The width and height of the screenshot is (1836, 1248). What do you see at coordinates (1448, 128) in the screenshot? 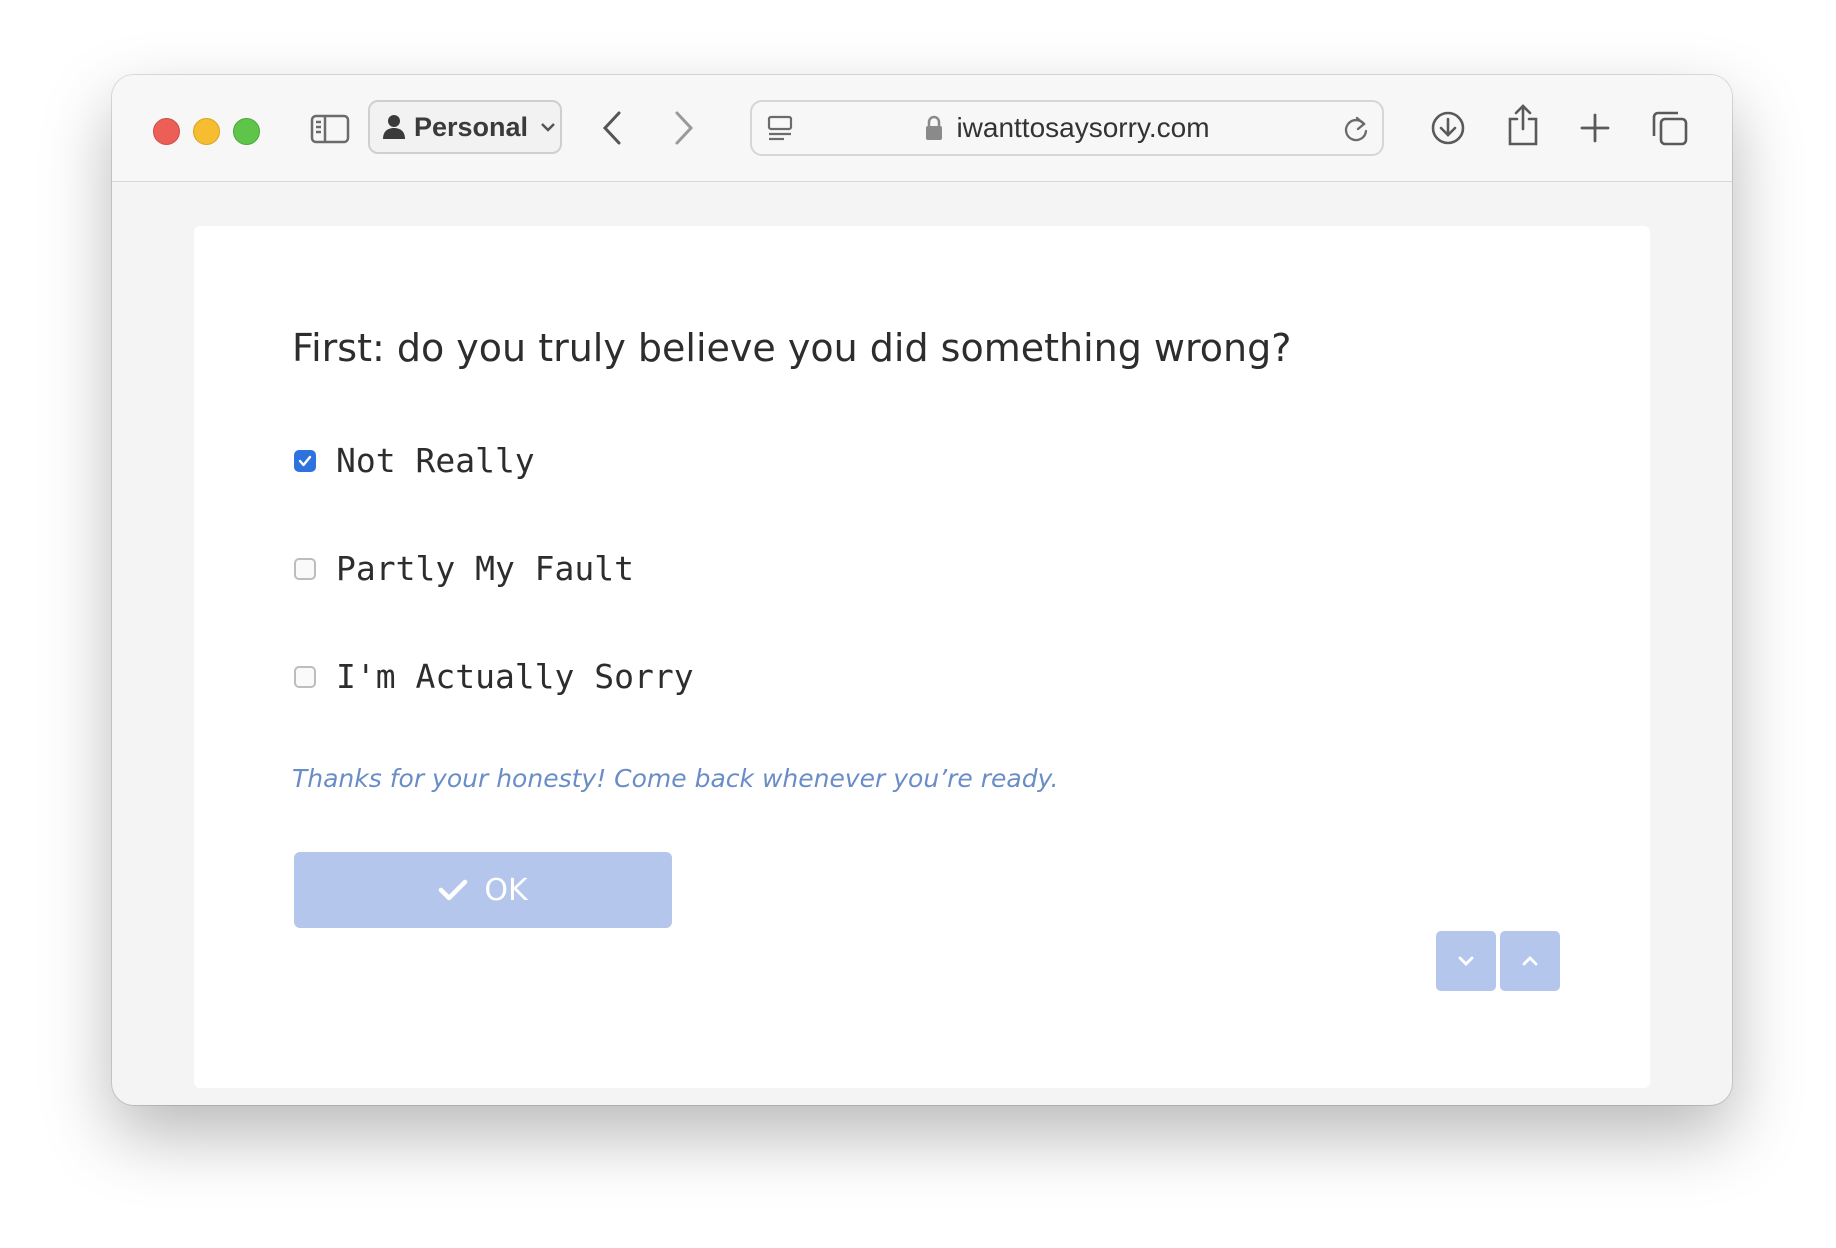
I see `download-icon` at bounding box center [1448, 128].